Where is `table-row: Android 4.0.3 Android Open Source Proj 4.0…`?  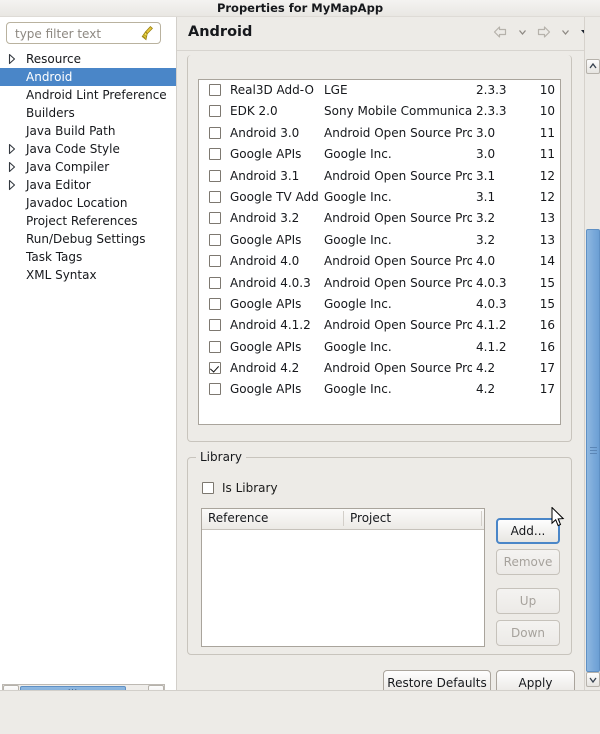 table-row: Android 4.0.3 Android Open Source Proj 4.0… is located at coordinates (379, 283).